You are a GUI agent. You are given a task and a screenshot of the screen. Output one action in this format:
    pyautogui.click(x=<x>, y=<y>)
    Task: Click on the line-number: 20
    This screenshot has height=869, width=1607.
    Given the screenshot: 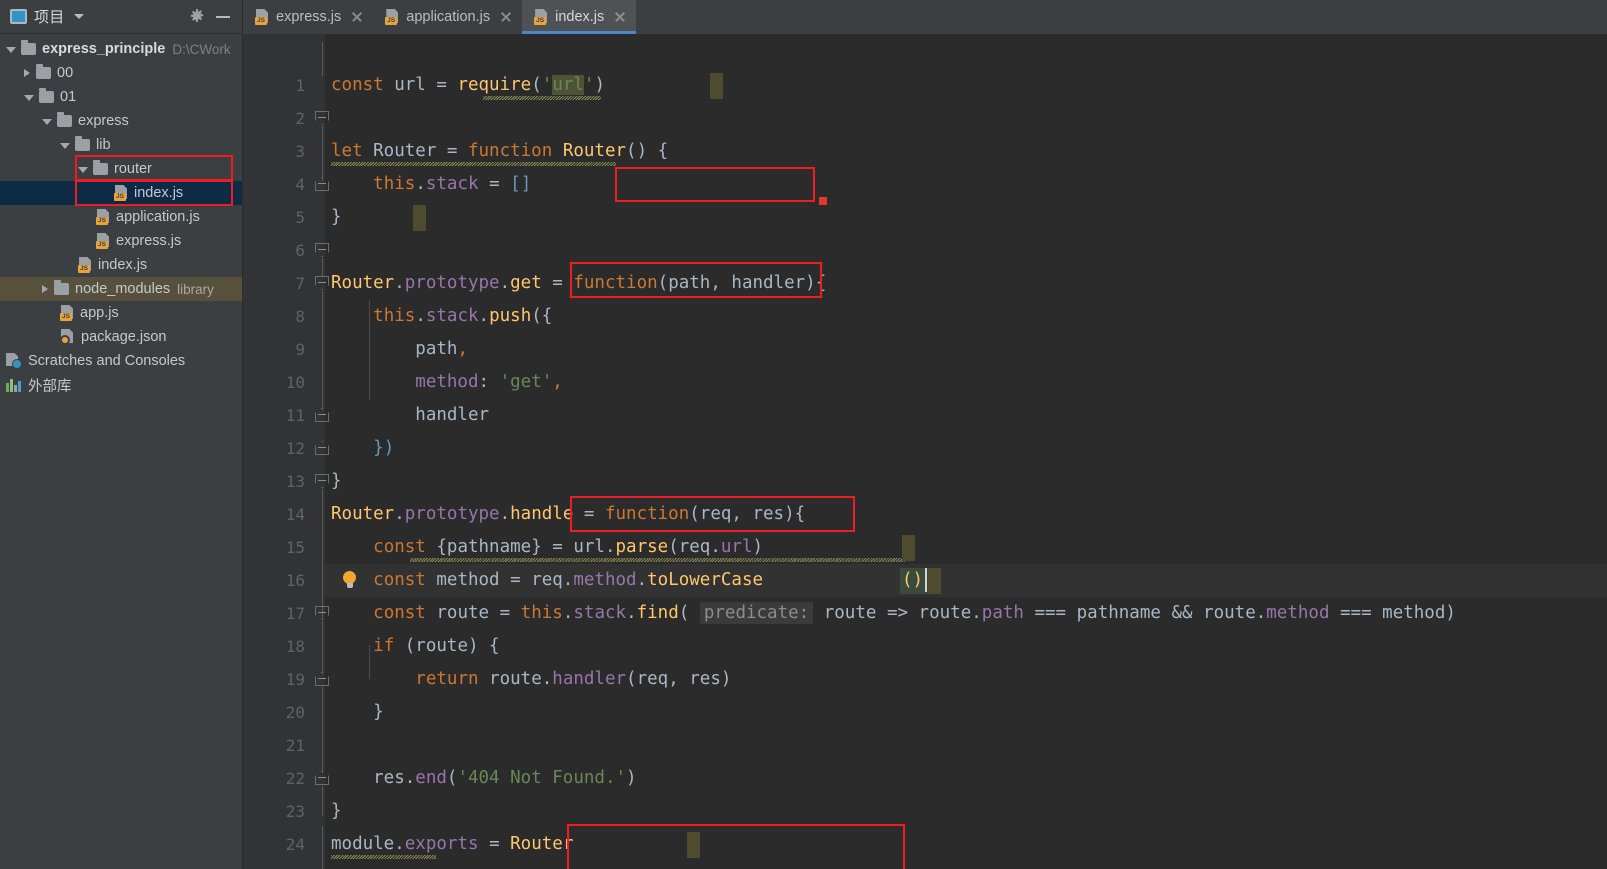 What is the action you would take?
    pyautogui.click(x=295, y=712)
    